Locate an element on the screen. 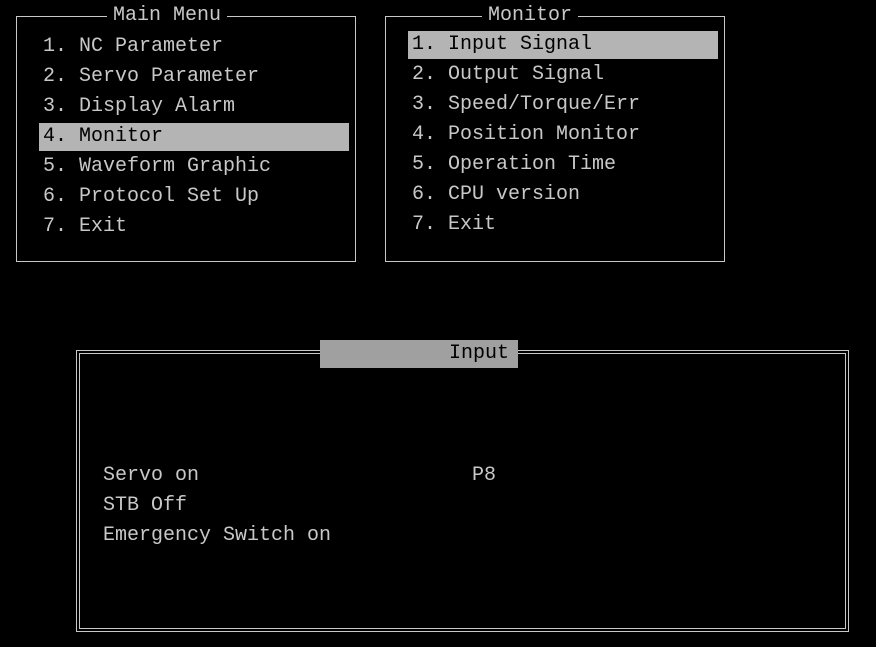 Image resolution: width=876 pixels, height=647 pixels. monitor-item-cpu-version: 6. CPU version is located at coordinates (563, 195).